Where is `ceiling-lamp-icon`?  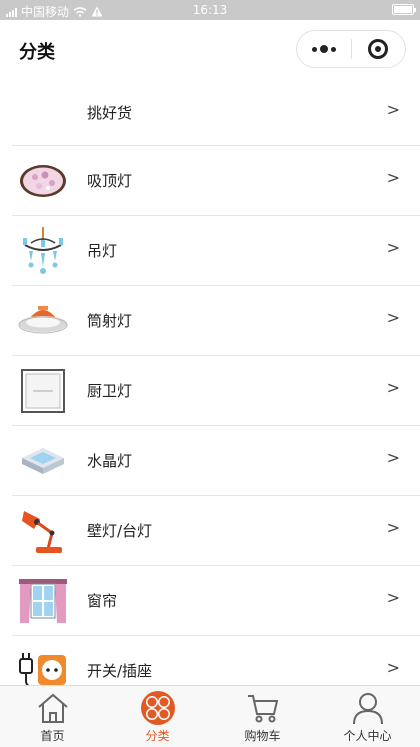 ceiling-lamp-icon is located at coordinates (43, 181).